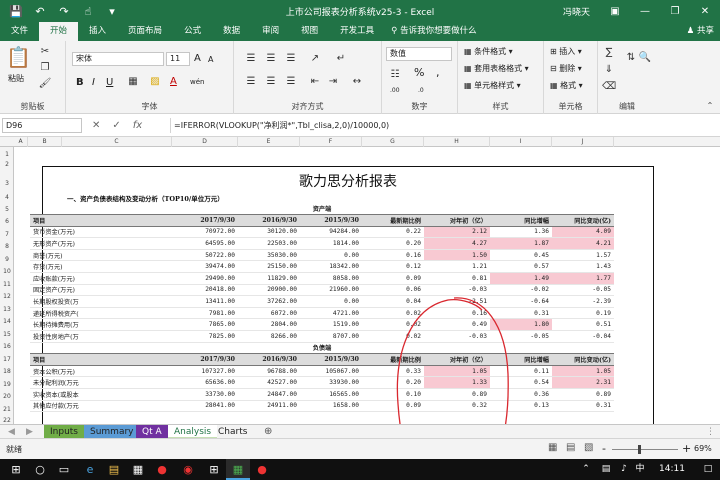 The height and width of the screenshot is (480, 720). What do you see at coordinates (269, 278) in the screenshot?
I see `value-cell: 11829.00` at bounding box center [269, 278].